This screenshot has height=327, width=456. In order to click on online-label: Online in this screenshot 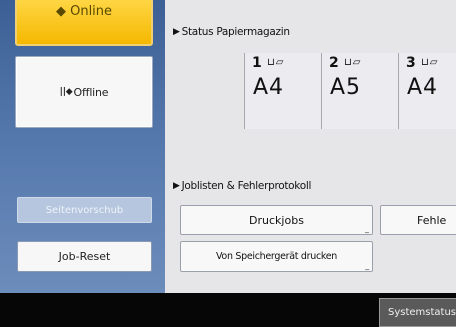, I will do `click(91, 11)`.